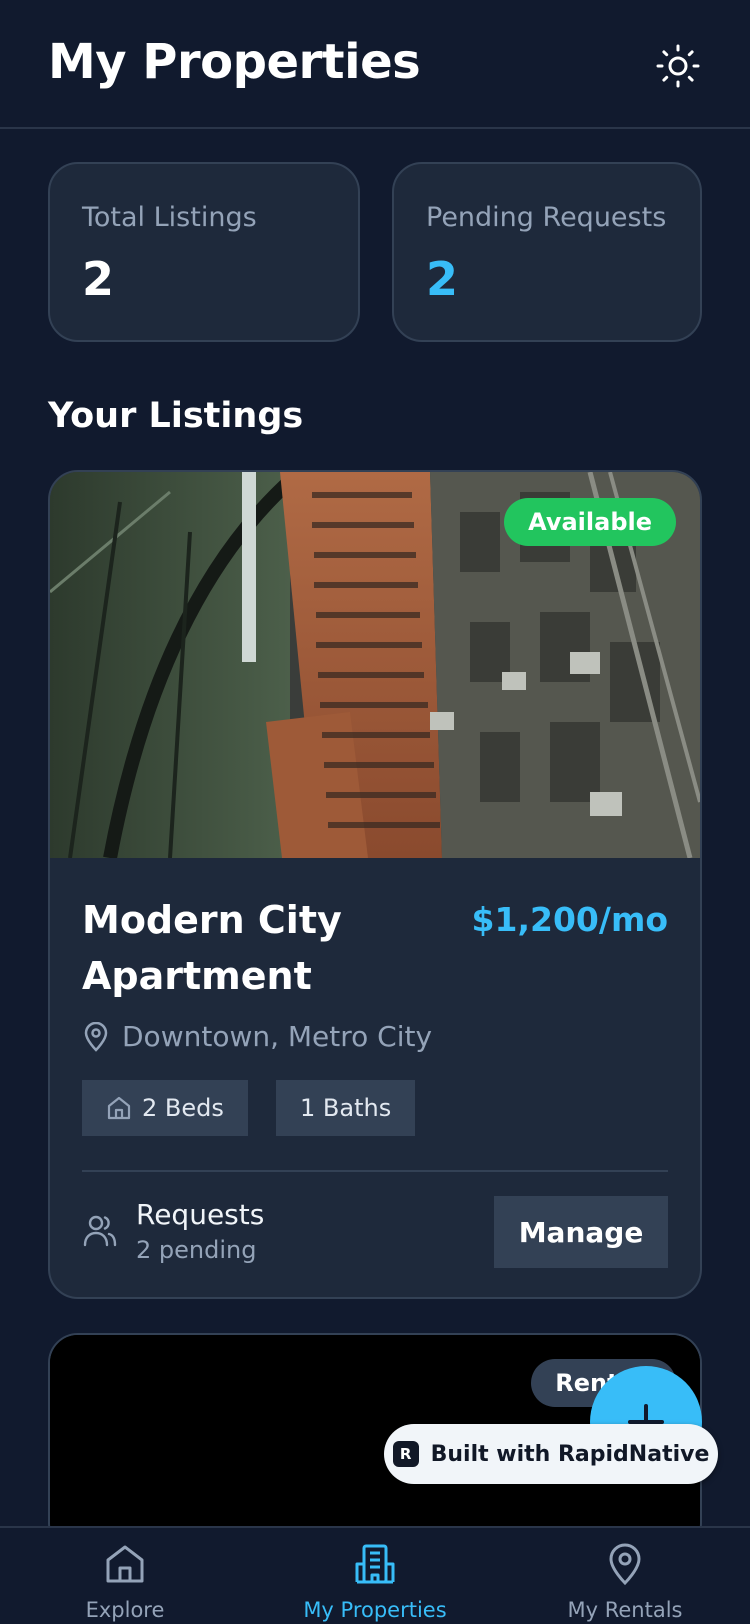  Describe the element at coordinates (200, 1214) in the screenshot. I see `requests-label: Requests` at that location.